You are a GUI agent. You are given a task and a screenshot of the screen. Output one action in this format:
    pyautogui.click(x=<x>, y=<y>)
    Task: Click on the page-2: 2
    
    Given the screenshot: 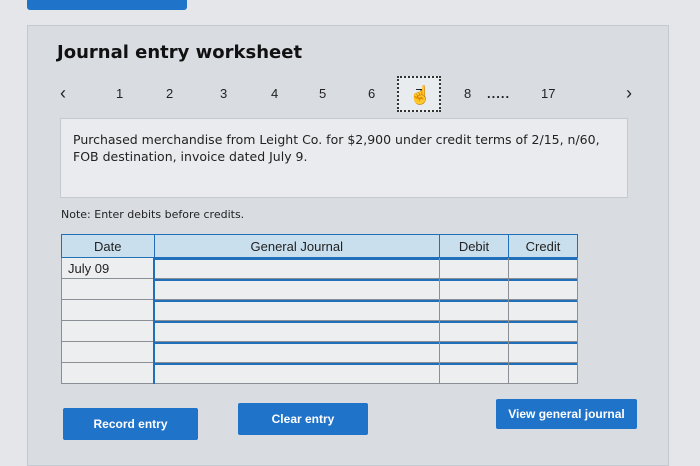 What is the action you would take?
    pyautogui.click(x=169, y=93)
    